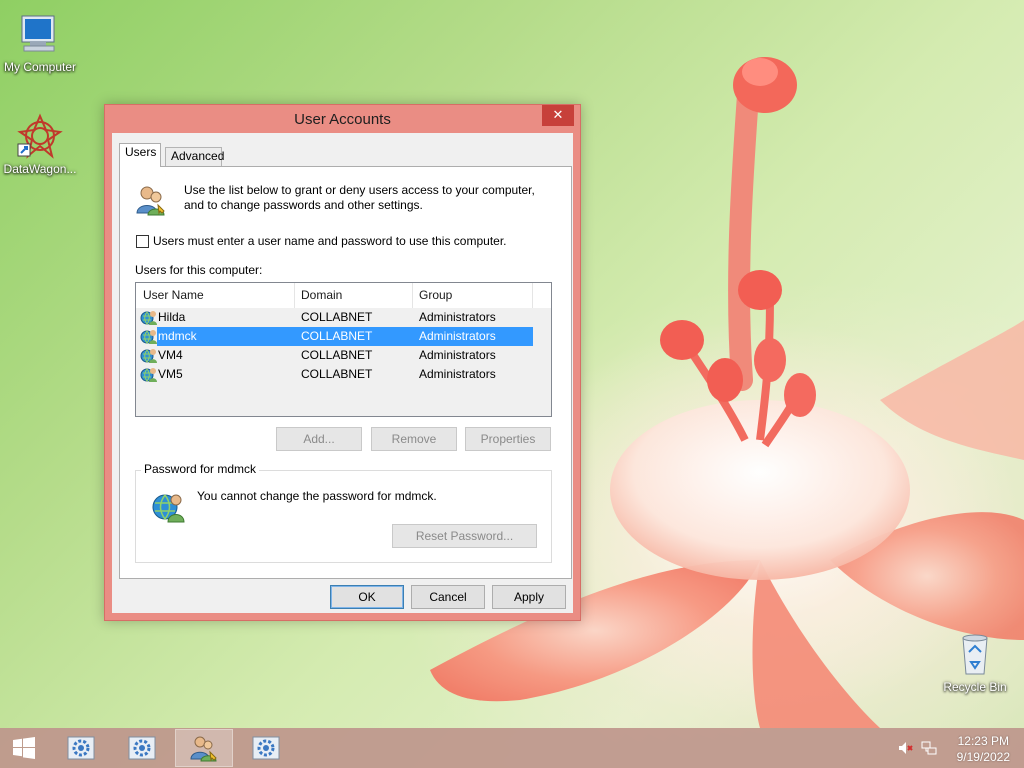  Describe the element at coordinates (508, 439) in the screenshot. I see `properties-button: Properties` at that location.